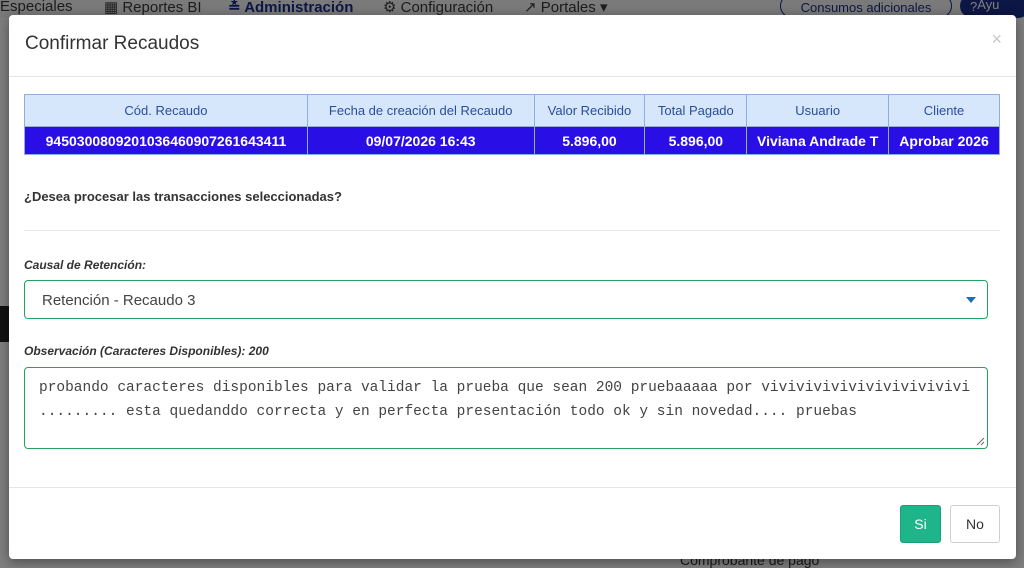  I want to click on column-header-valor-recibido: Valor Recibido, so click(589, 110).